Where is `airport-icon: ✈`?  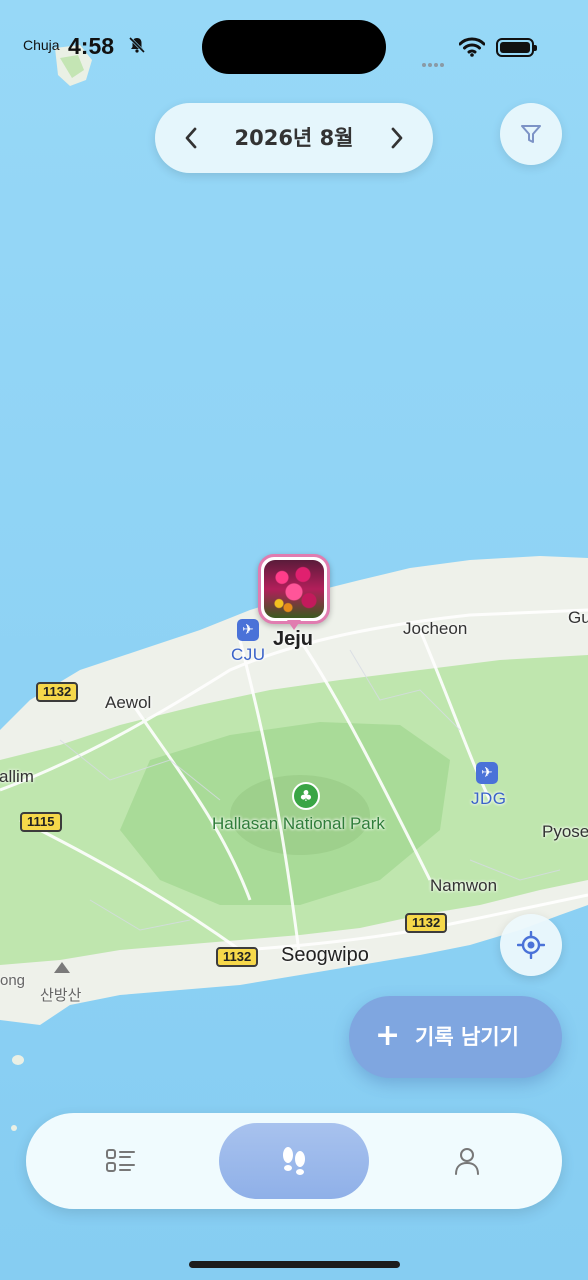
airport-icon: ✈ is located at coordinates (248, 630).